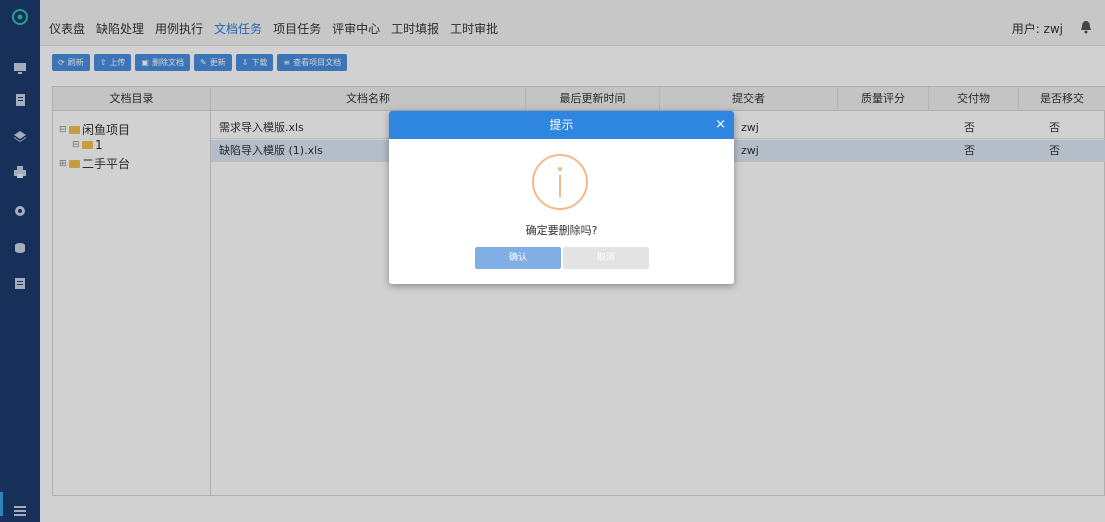  I want to click on cancel-button: 取消, so click(606, 258).